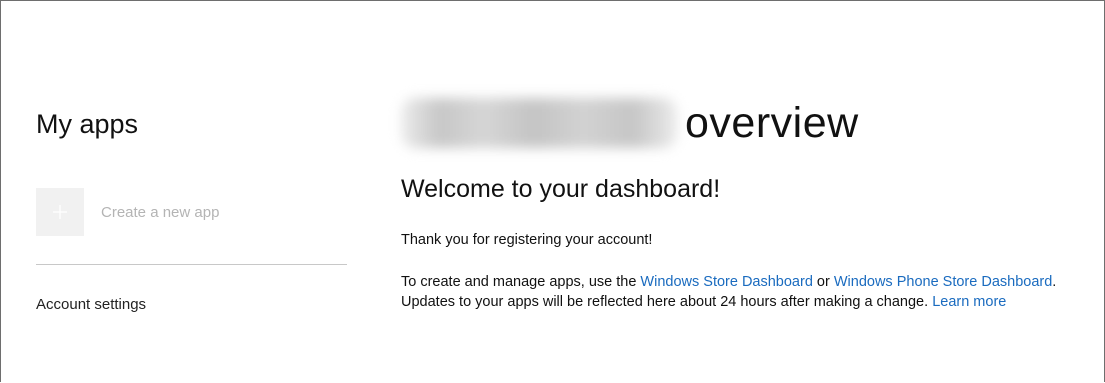 Image resolution: width=1105 pixels, height=383 pixels. What do you see at coordinates (160, 212) in the screenshot?
I see `create-app-label: Create a new app` at bounding box center [160, 212].